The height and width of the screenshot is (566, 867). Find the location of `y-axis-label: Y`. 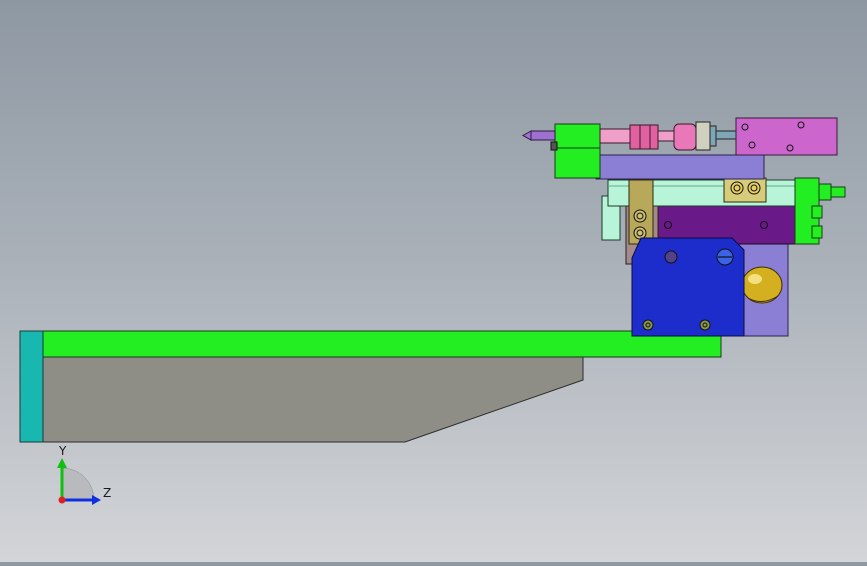

y-axis-label: Y is located at coordinates (62, 451).